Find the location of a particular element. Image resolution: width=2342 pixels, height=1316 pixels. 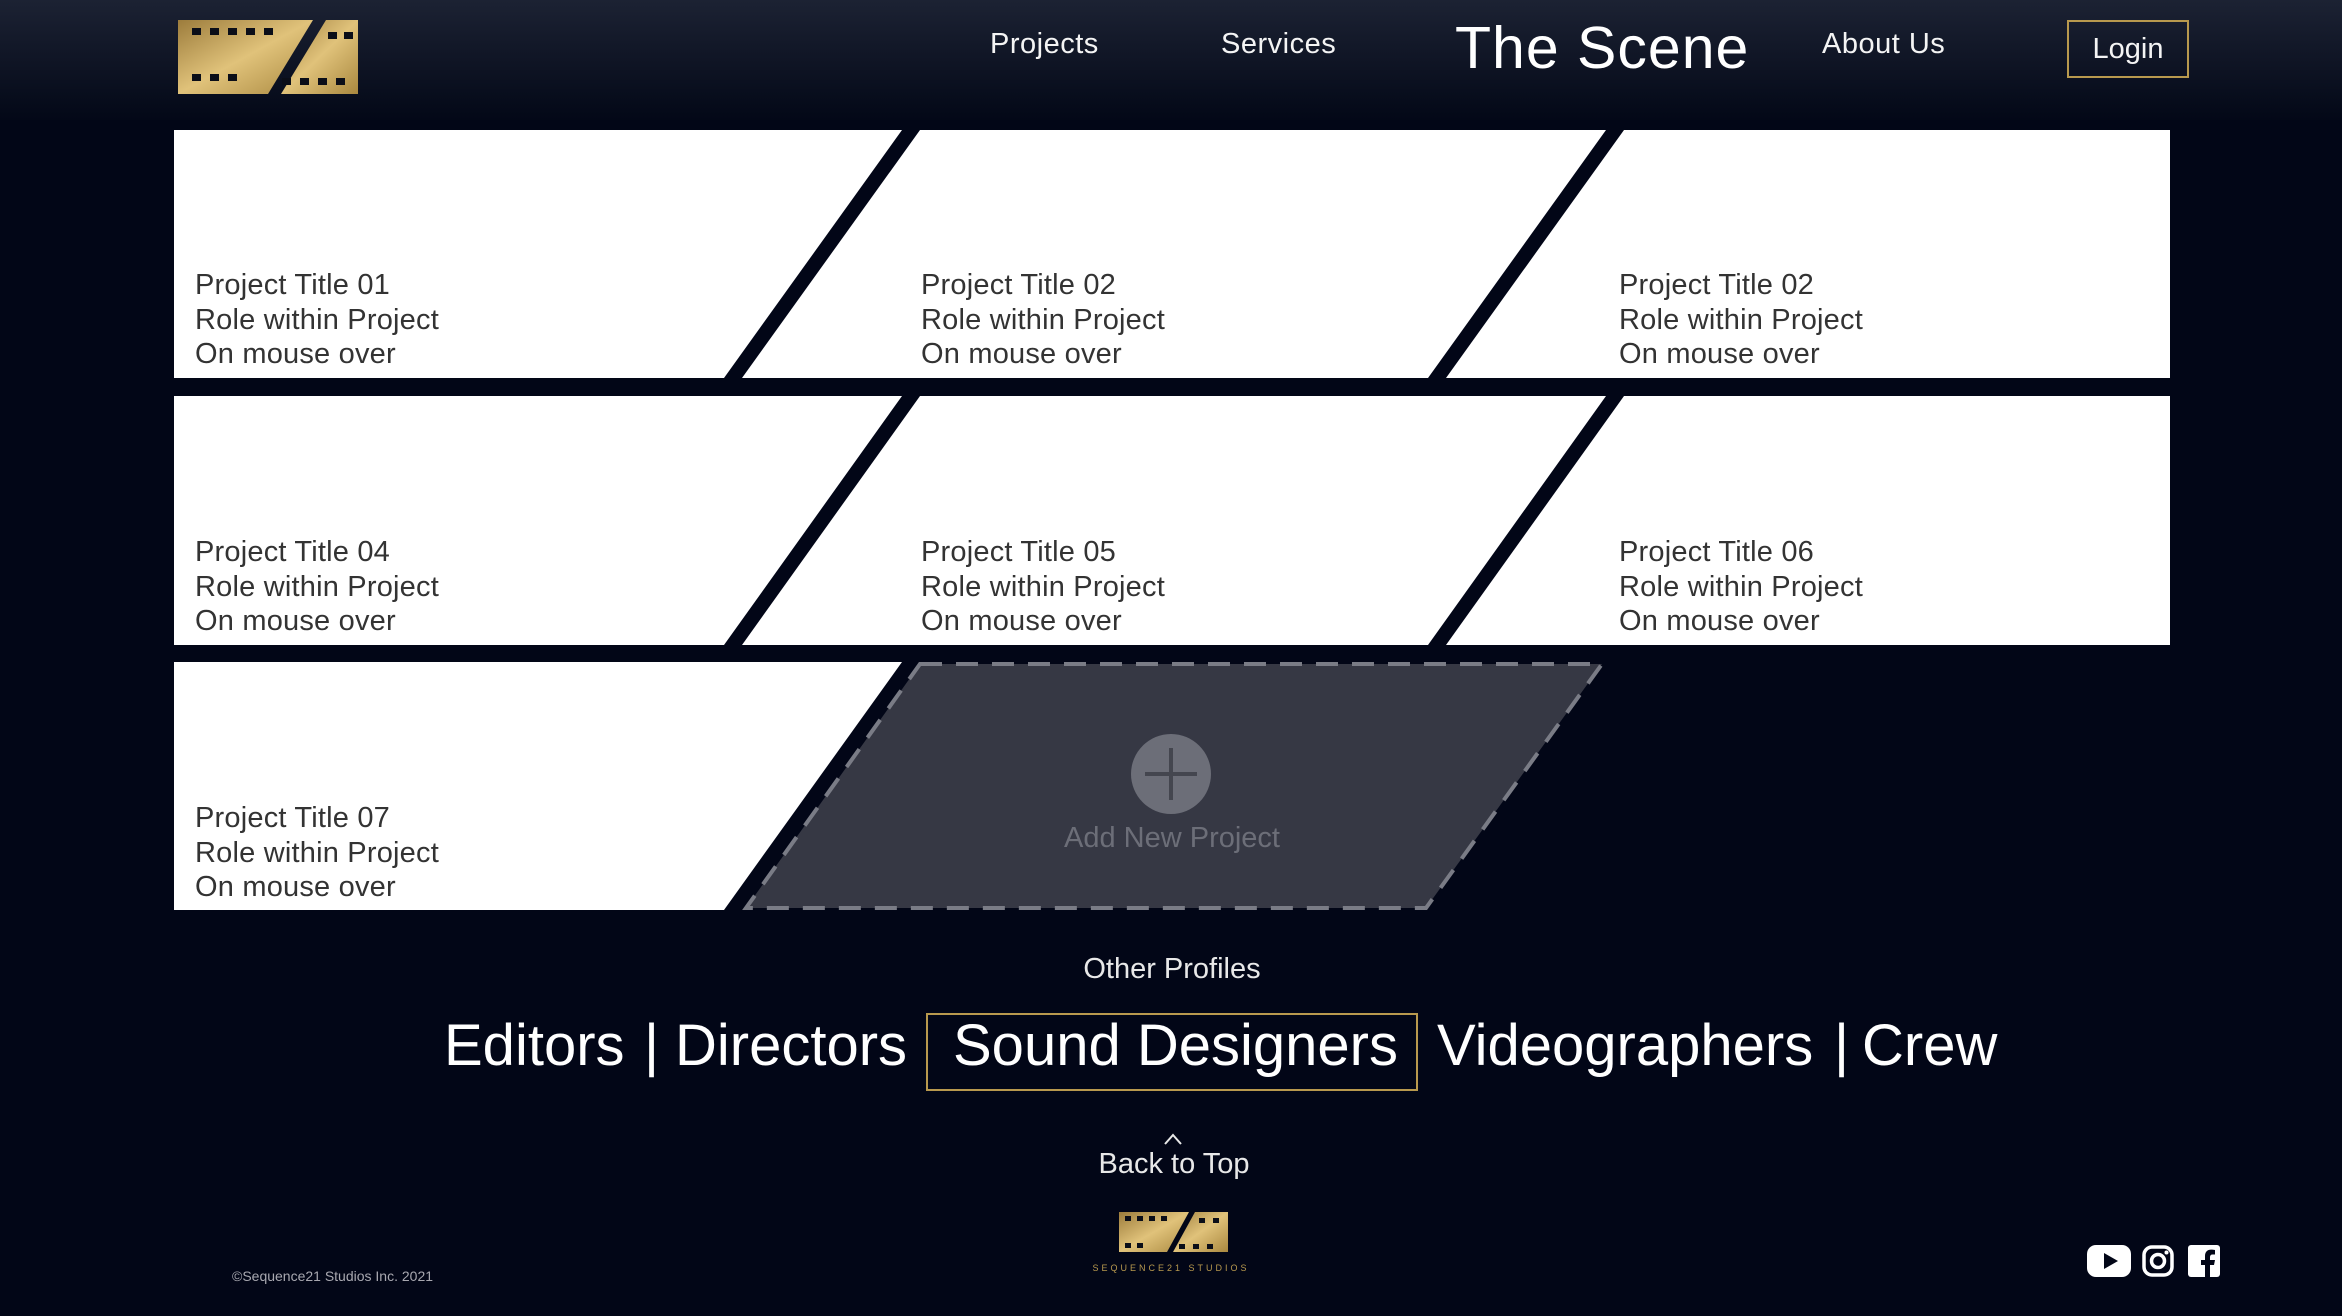

project-title: Project Title 07 is located at coordinates (293, 818).